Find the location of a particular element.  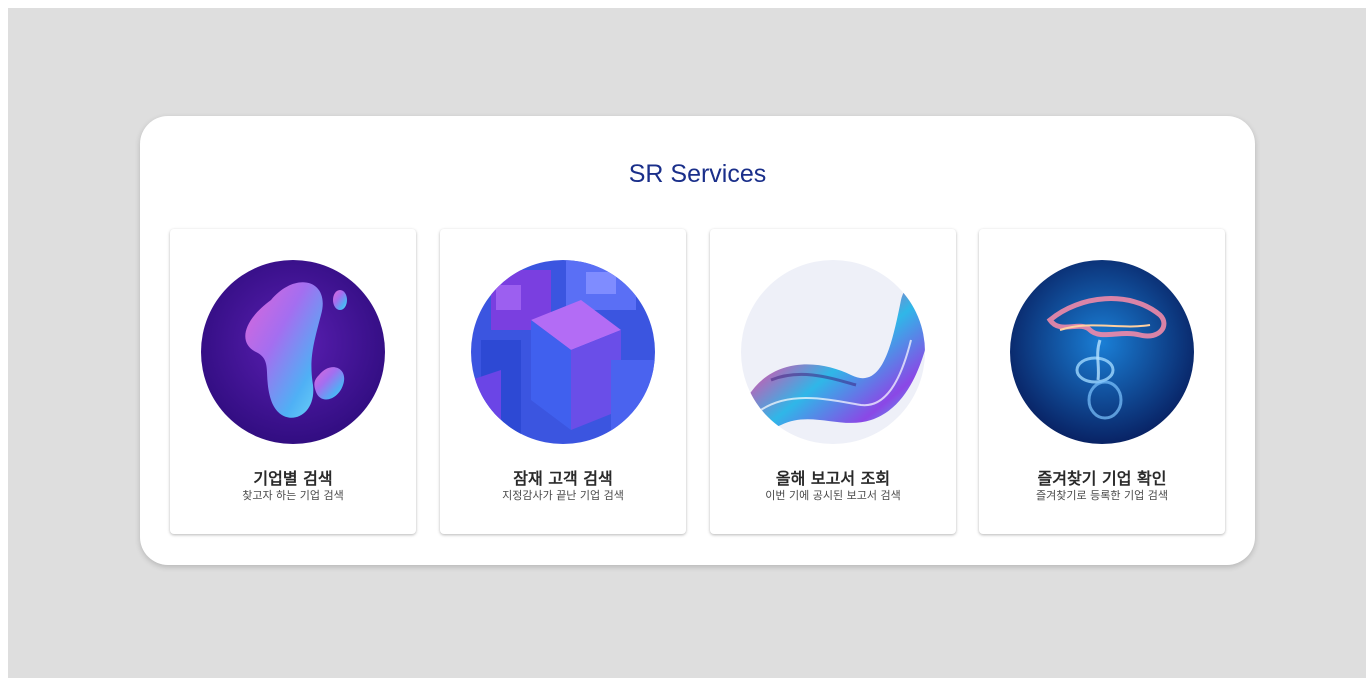

card-title: 잠재 고객 검색 is located at coordinates (563, 478).